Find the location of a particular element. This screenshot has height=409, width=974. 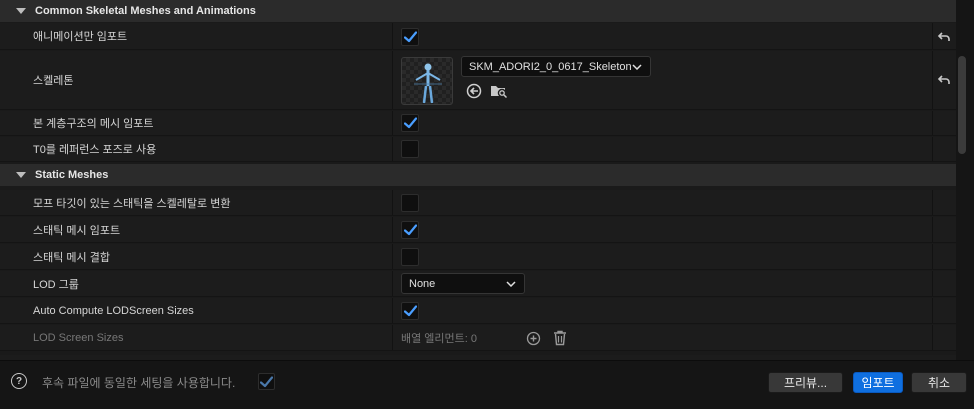

lod-group-combo: None is located at coordinates (463, 283).